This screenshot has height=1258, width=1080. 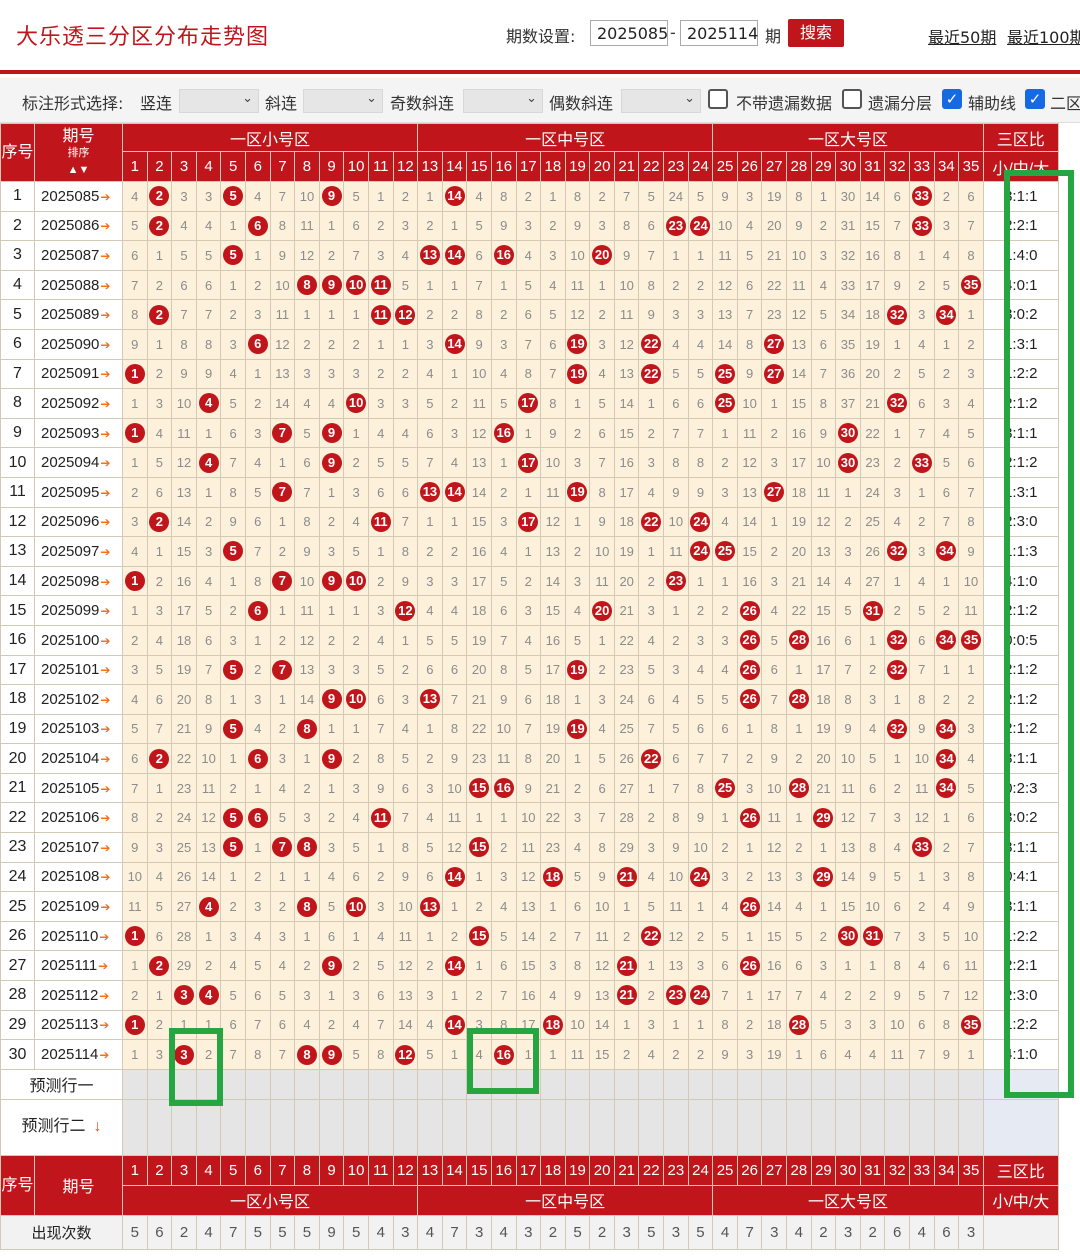 I want to click on drawn-ball: 22, so click(x=651, y=936).